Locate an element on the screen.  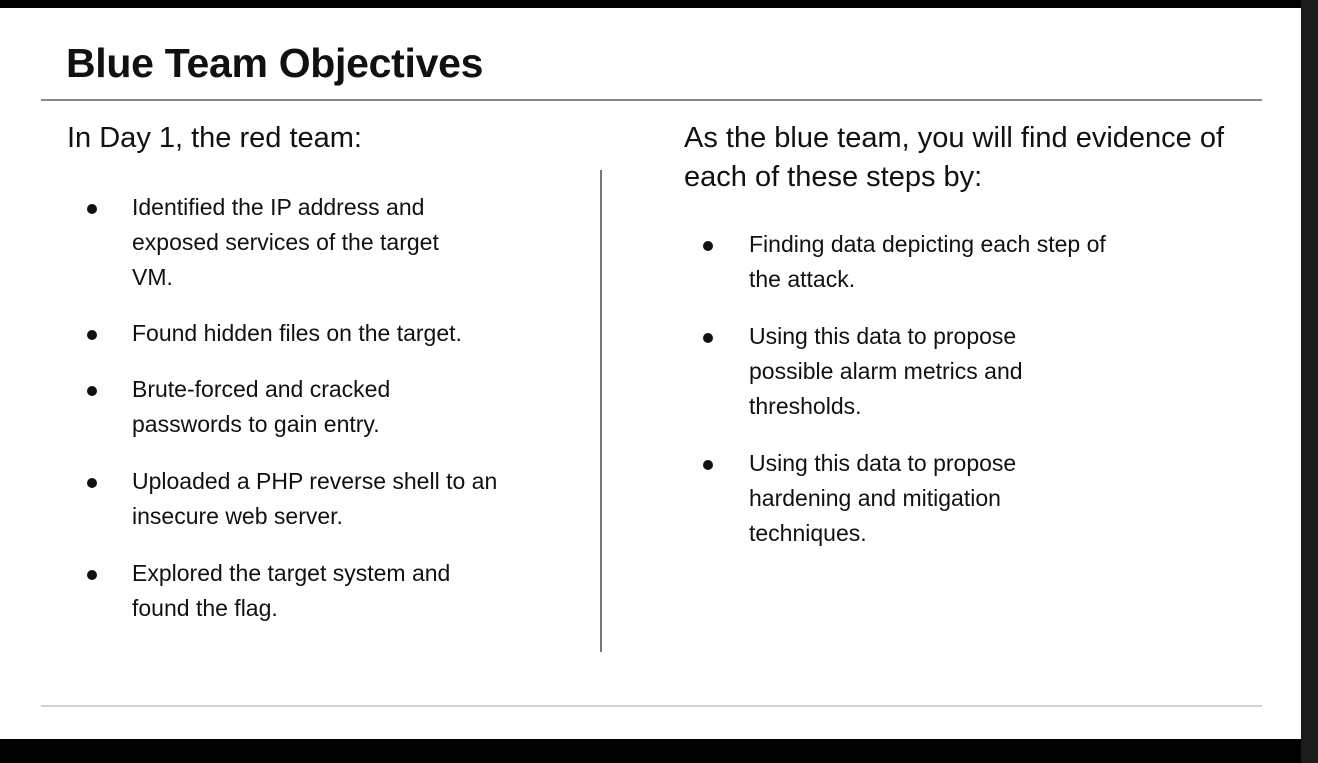
footer-divider is located at coordinates (651, 706).